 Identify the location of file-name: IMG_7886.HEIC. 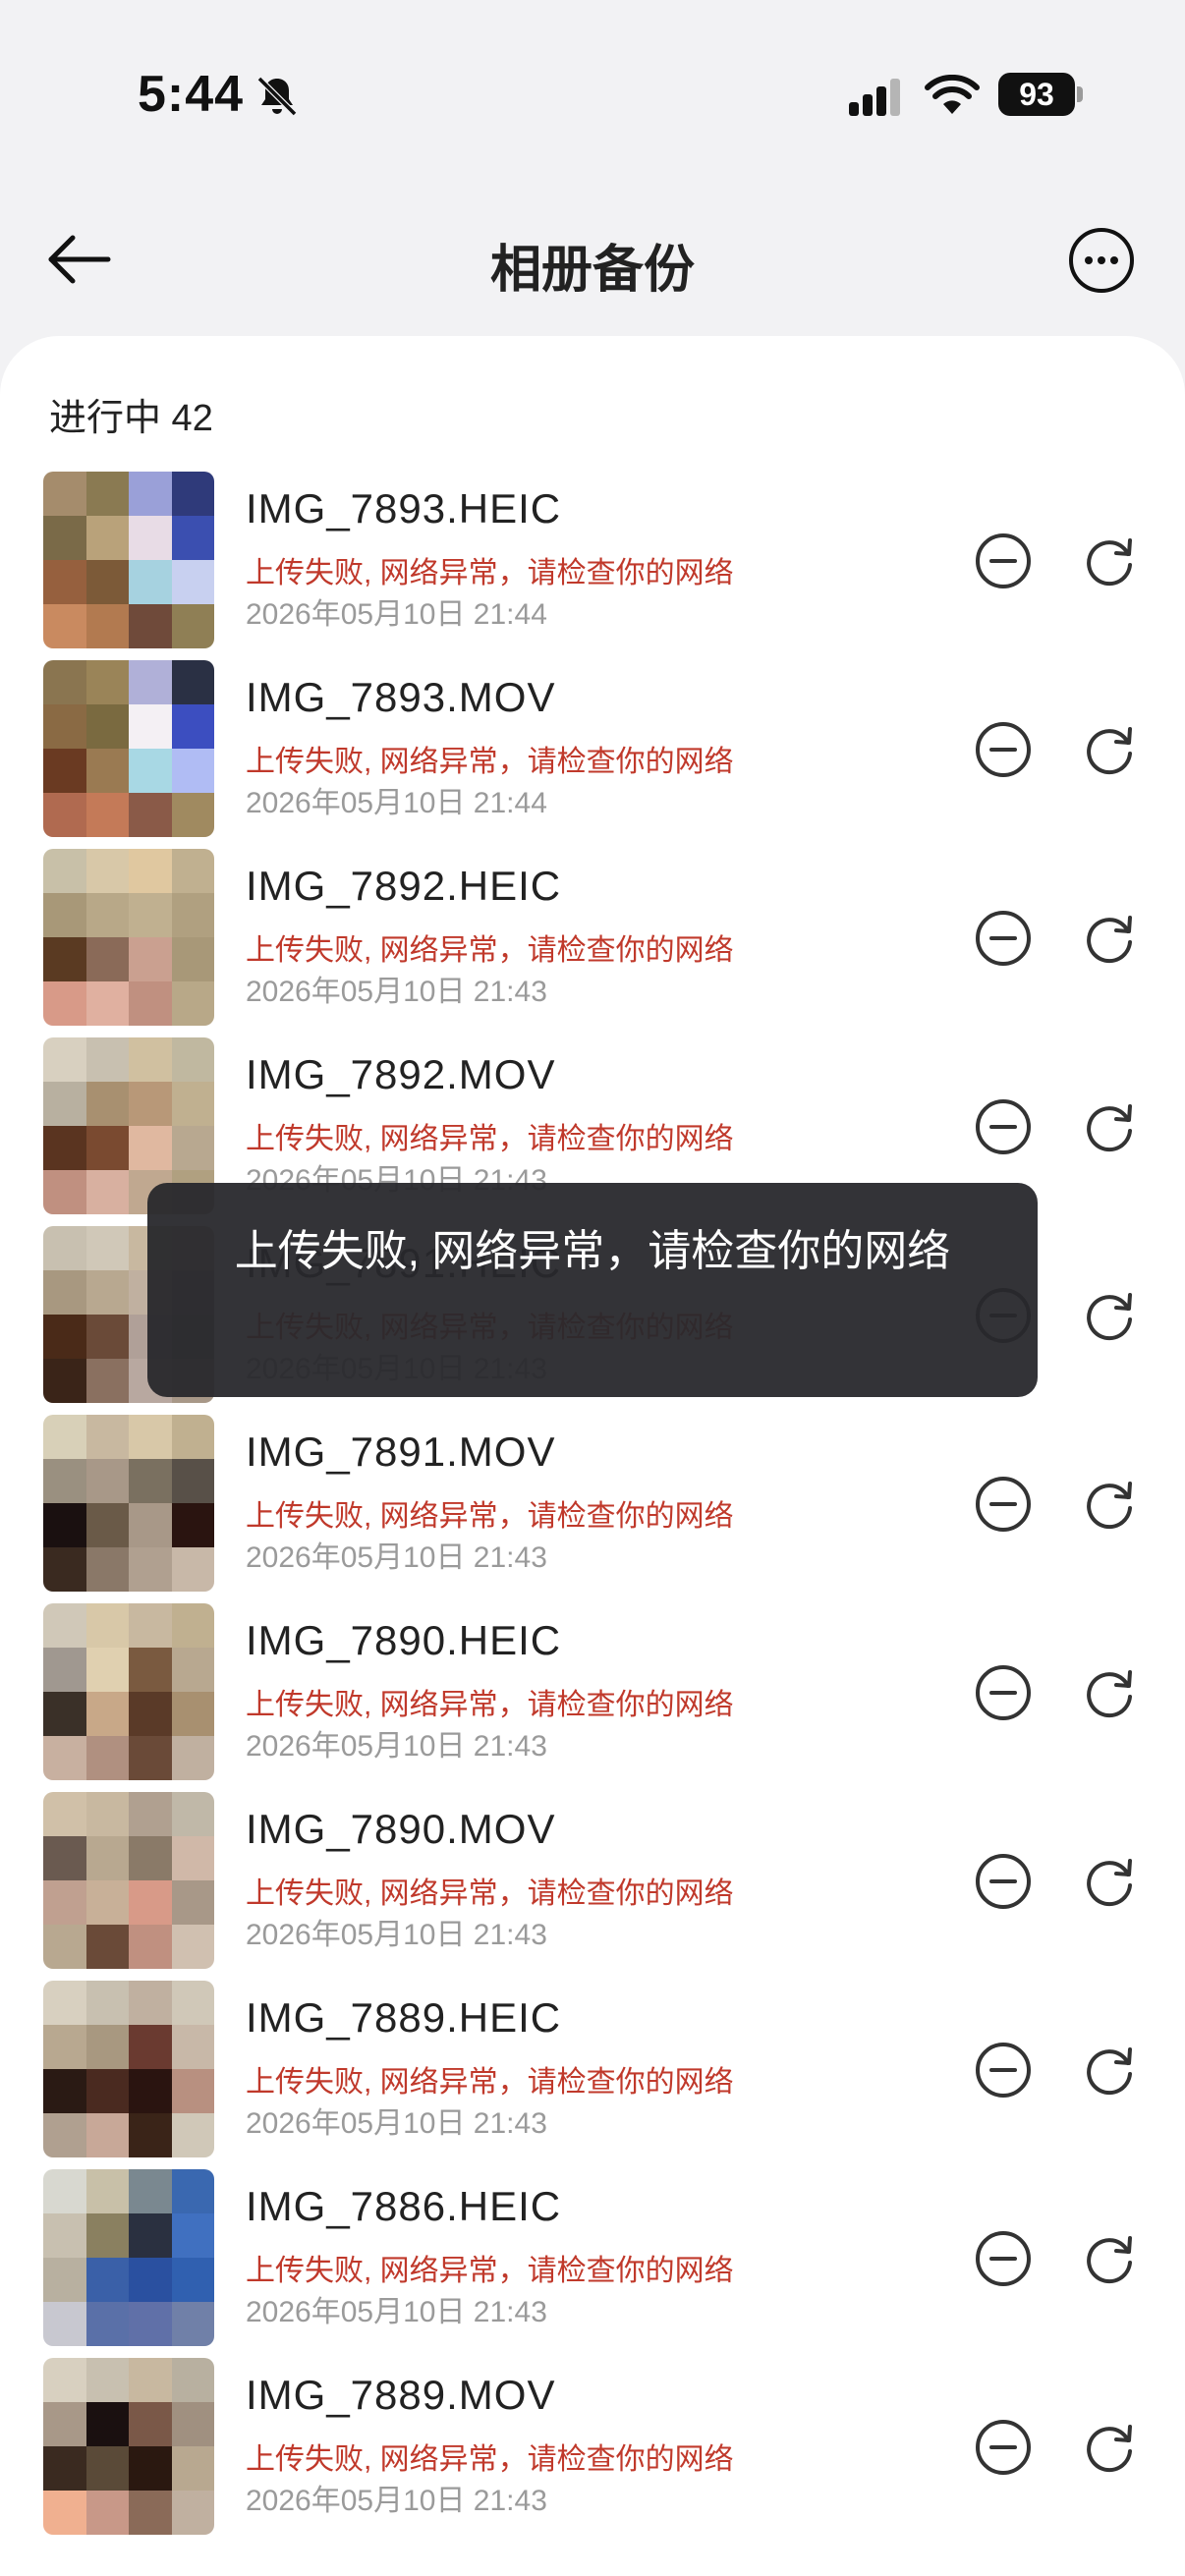
(404, 2206).